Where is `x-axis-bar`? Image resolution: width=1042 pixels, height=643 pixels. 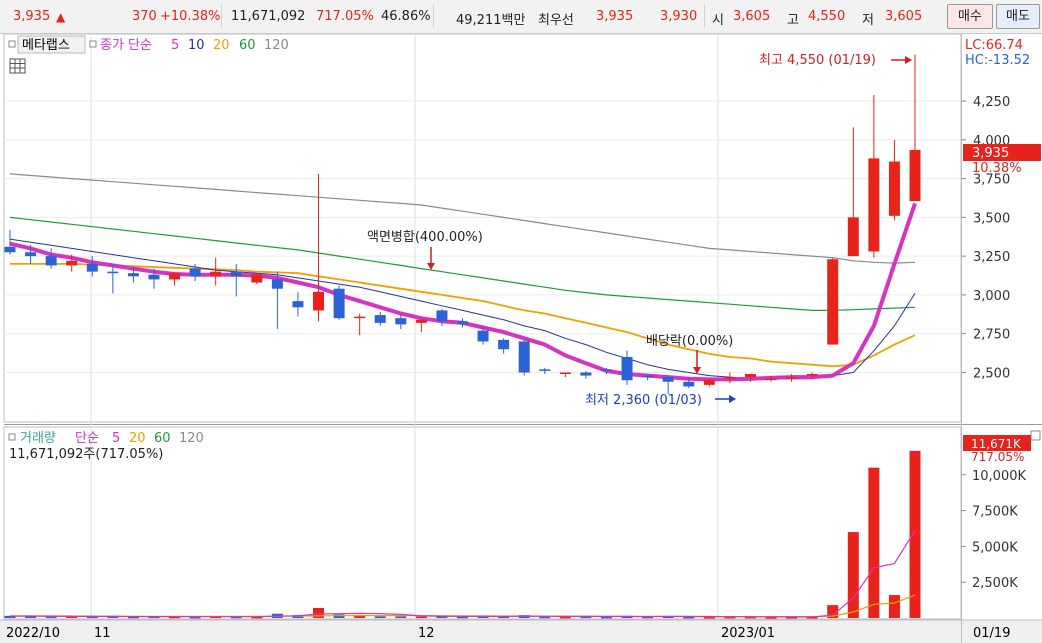
x-axis-bar is located at coordinates (521, 631).